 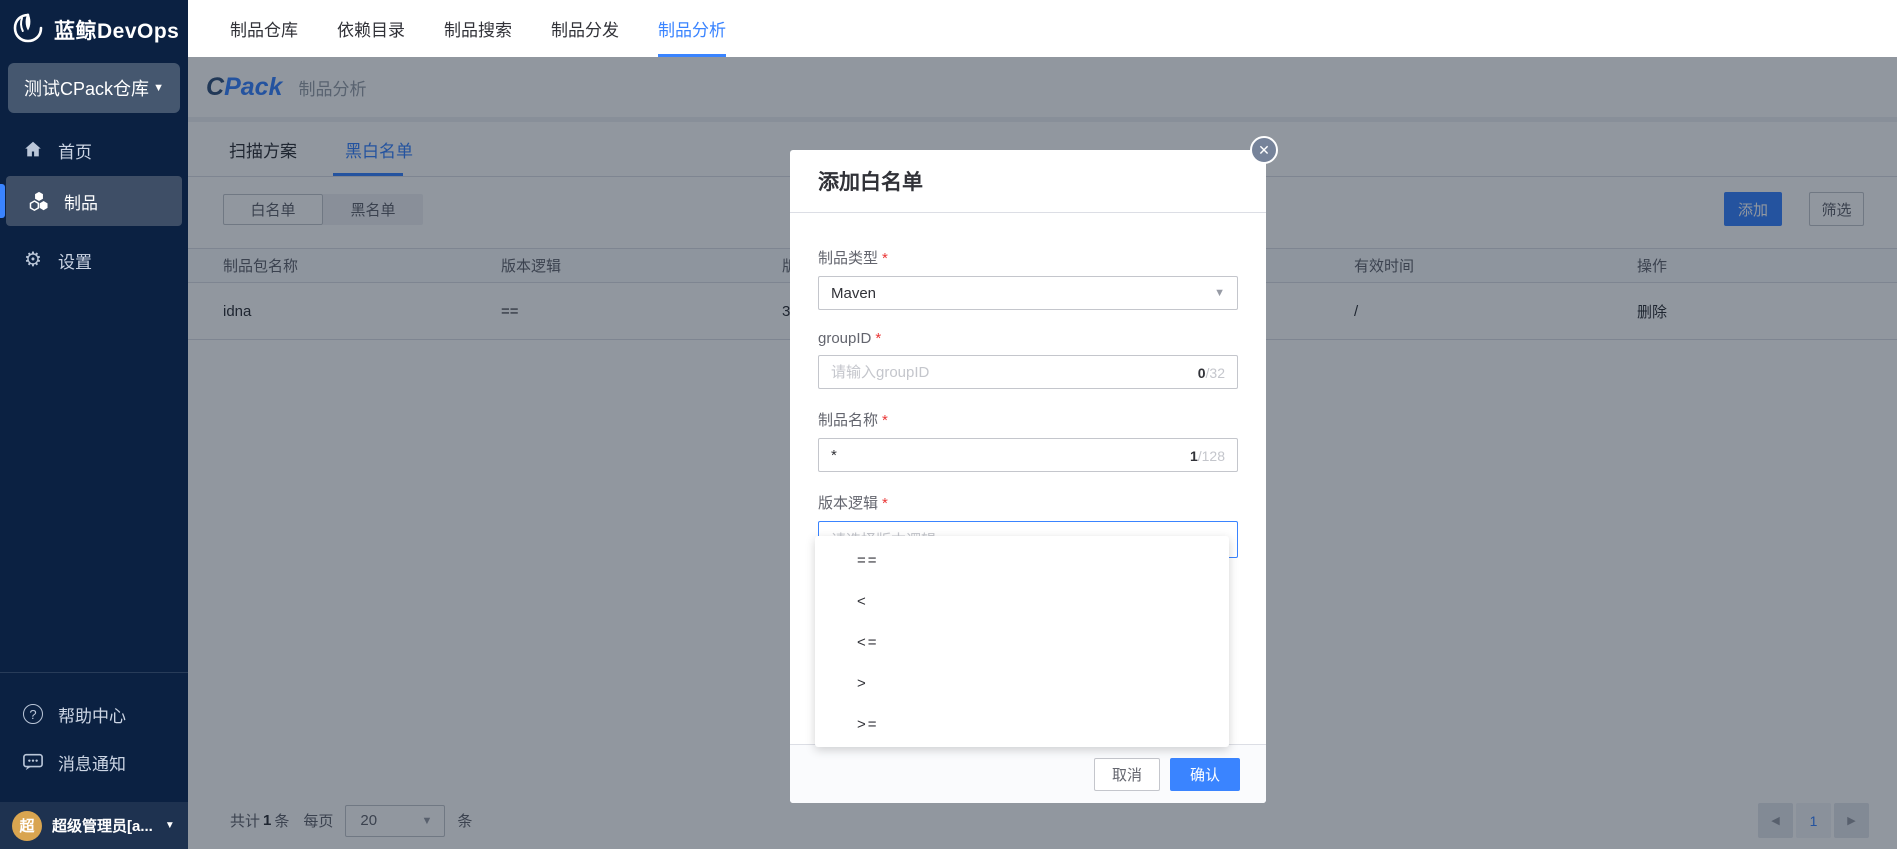 I want to click on sidebar-item-home: 首页, so click(x=94, y=150).